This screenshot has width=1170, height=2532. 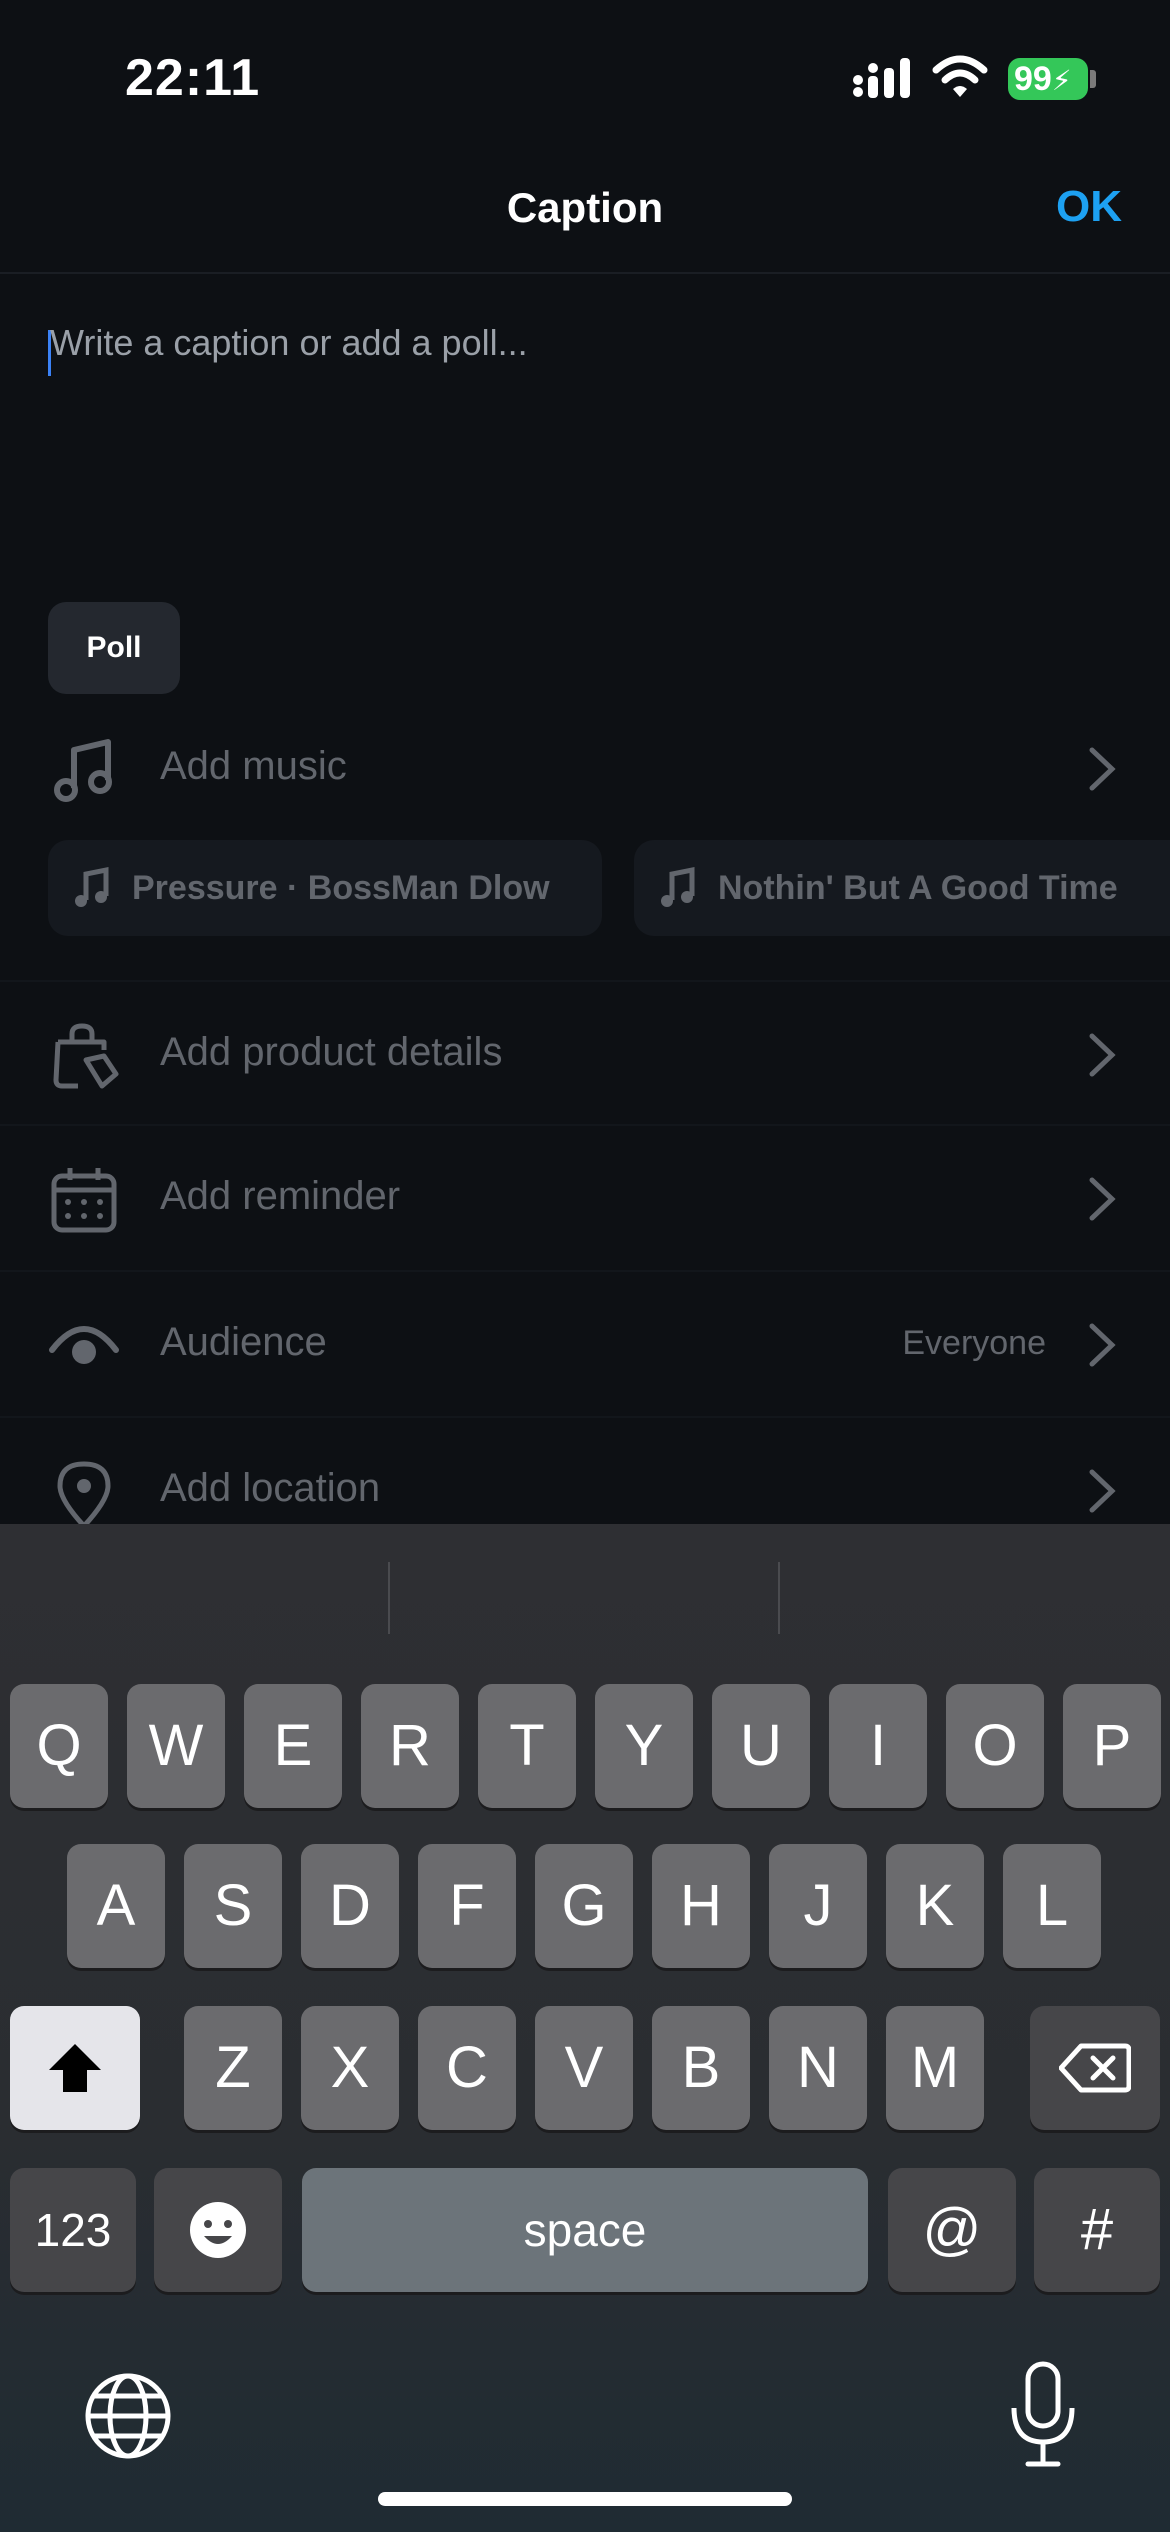 What do you see at coordinates (350, 2068) in the screenshot?
I see `key-x: X` at bounding box center [350, 2068].